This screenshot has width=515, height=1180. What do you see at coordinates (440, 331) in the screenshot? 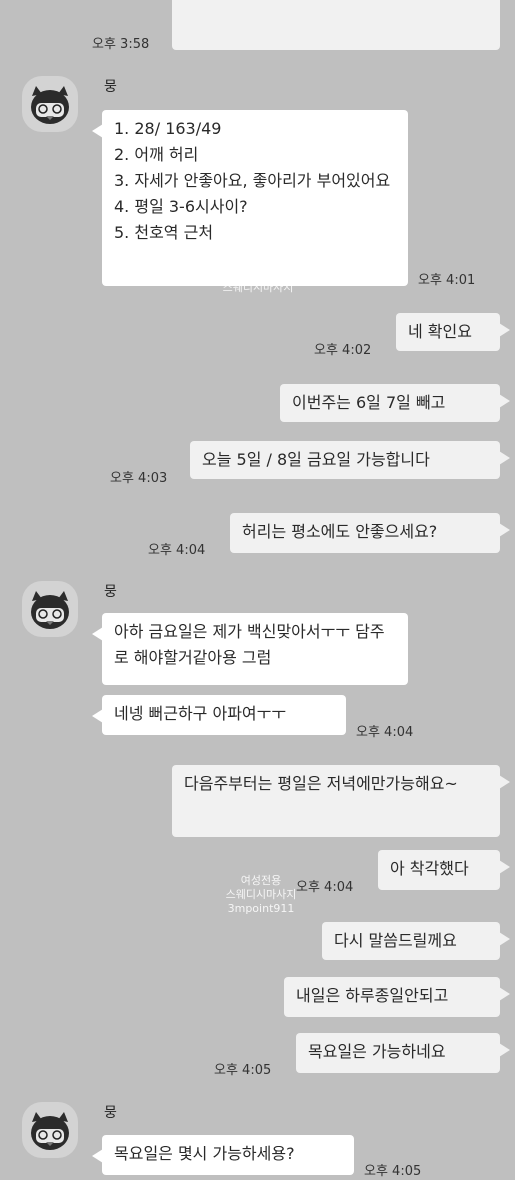
I see `message-text: 네 확인요` at bounding box center [440, 331].